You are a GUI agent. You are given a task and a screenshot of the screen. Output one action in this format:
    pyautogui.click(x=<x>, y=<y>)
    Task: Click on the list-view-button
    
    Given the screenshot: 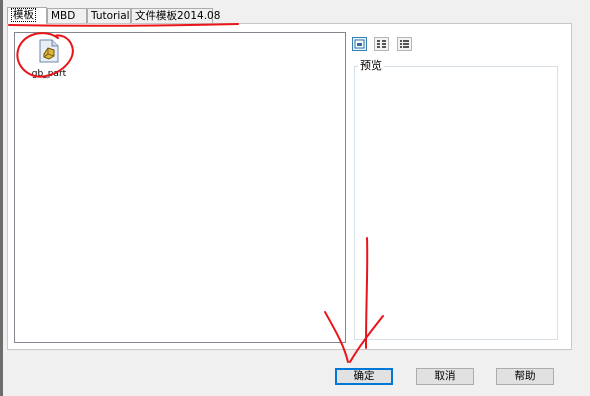 What is the action you would take?
    pyautogui.click(x=381, y=44)
    